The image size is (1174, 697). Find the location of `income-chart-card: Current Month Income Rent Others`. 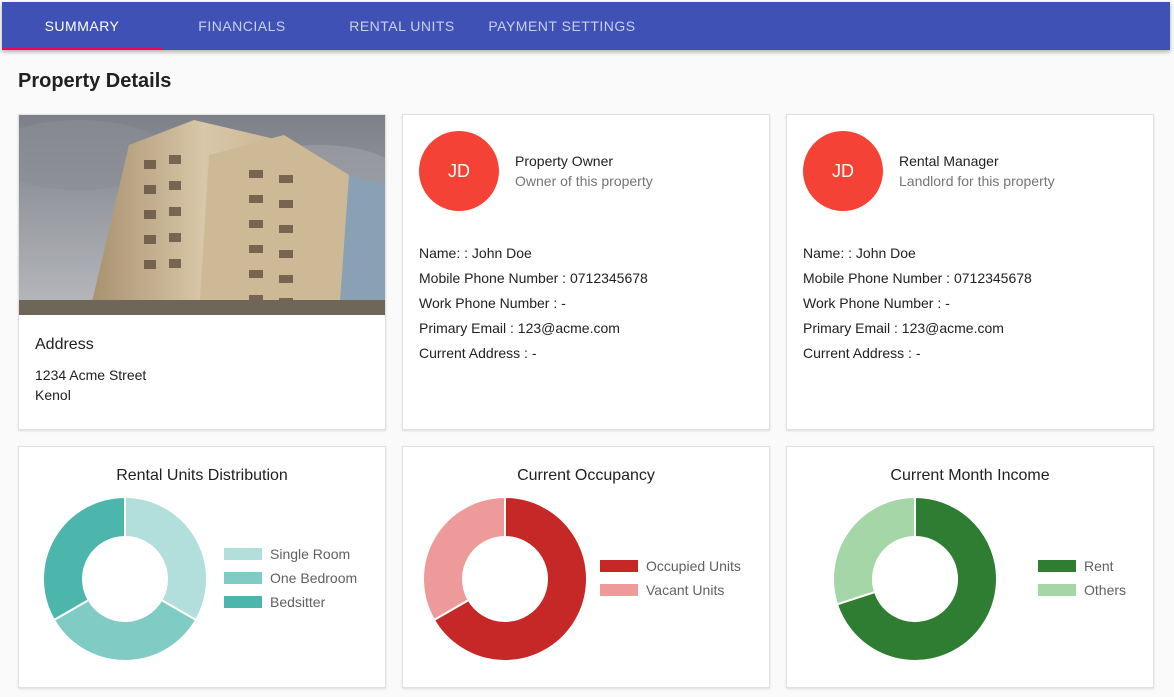

income-chart-card: Current Month Income Rent Others is located at coordinates (970, 567).